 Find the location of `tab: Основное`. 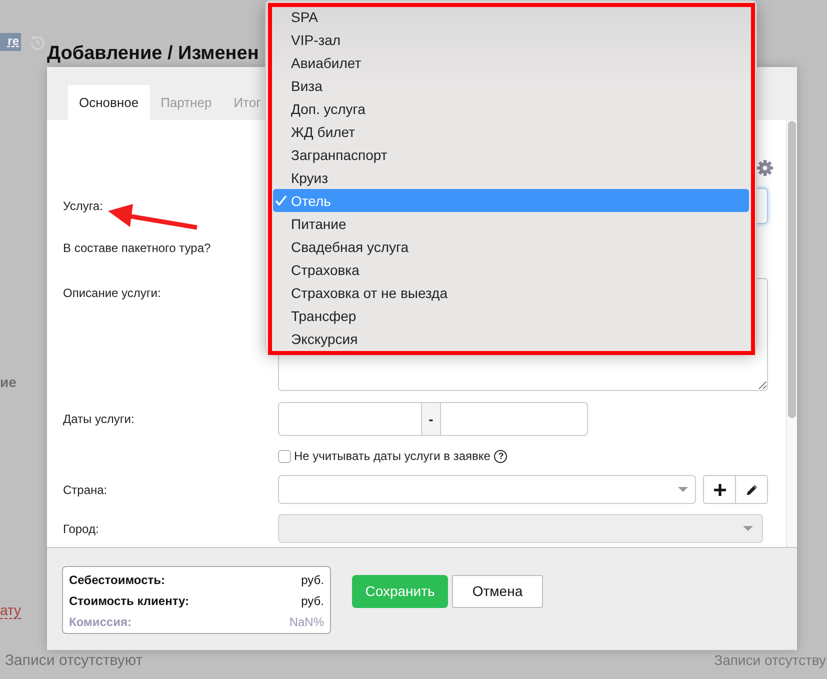

tab: Основное is located at coordinates (109, 102).